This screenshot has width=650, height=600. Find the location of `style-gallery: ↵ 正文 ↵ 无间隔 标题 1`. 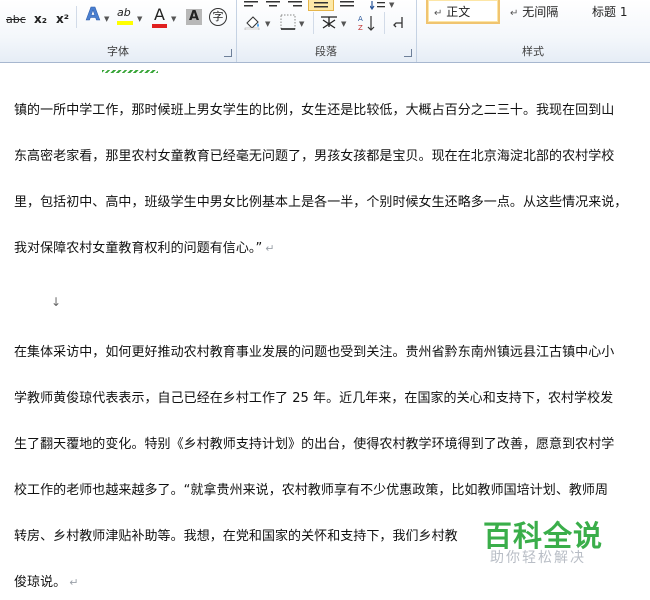

style-gallery: ↵ 正文 ↵ 无间隔 标题 1 is located at coordinates (536, 13).